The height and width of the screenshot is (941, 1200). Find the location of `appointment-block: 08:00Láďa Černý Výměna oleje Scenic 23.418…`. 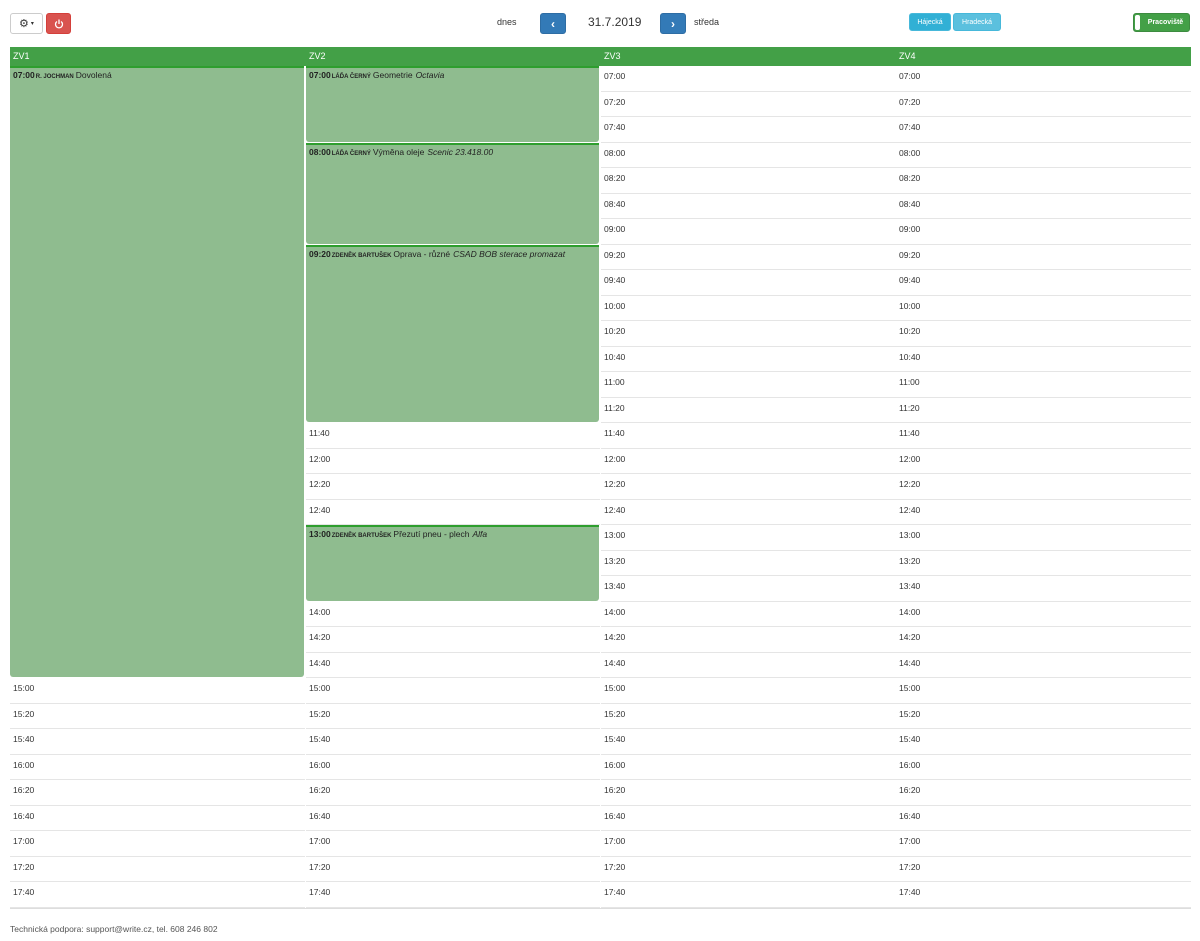

appointment-block: 08:00Láďa Černý Výměna oleje Scenic 23.418… is located at coordinates (452, 193).